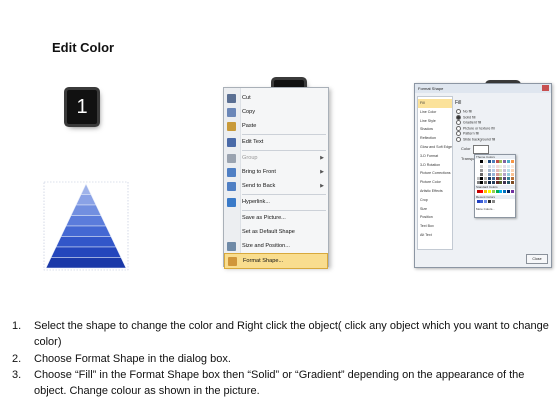 This screenshot has height=420, width=560. Describe the element at coordinates (467, 134) in the screenshot. I see `radio-pattern-fill: Pattern fill` at that location.